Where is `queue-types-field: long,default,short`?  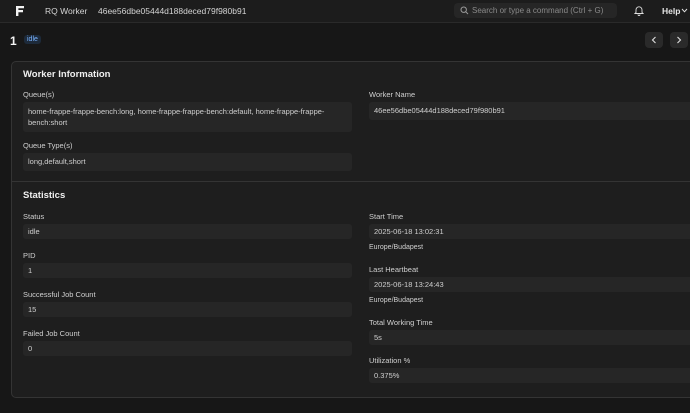 queue-types-field: long,default,short is located at coordinates (187, 162).